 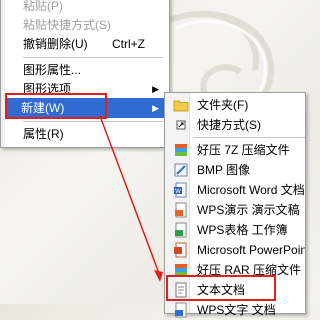 What do you see at coordinates (181, 310) in the screenshot?
I see `wps-document-icon` at bounding box center [181, 310].